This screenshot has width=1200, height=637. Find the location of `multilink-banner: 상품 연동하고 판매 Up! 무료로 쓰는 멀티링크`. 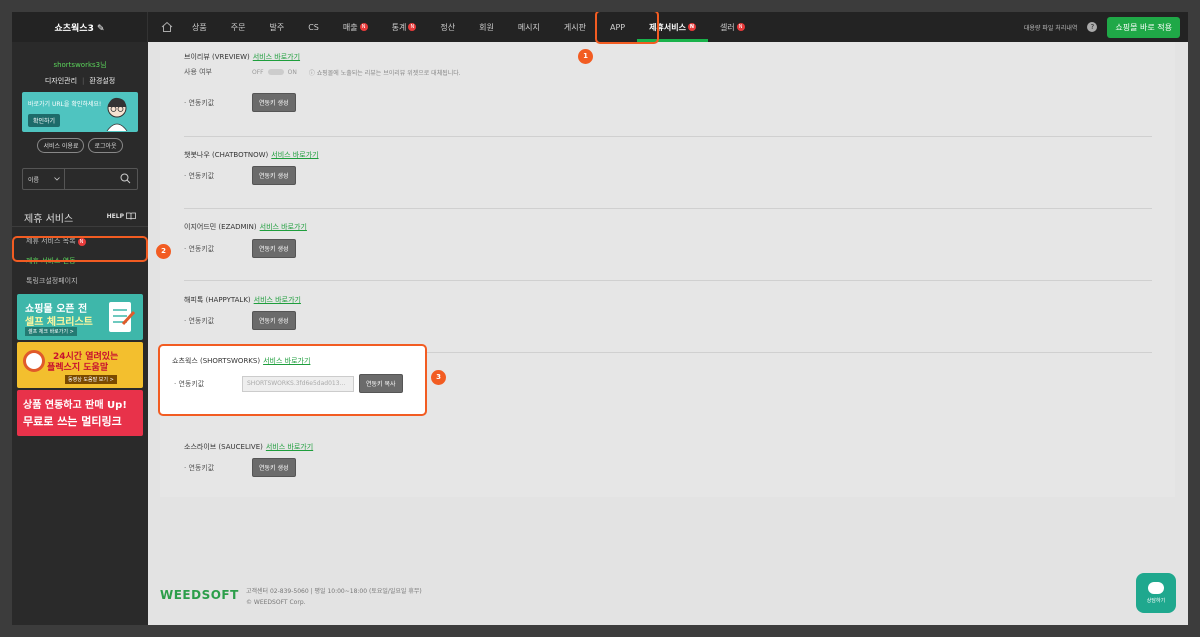

multilink-banner: 상품 연동하고 판매 Up! 무료로 쓰는 멀티링크 is located at coordinates (80, 413).